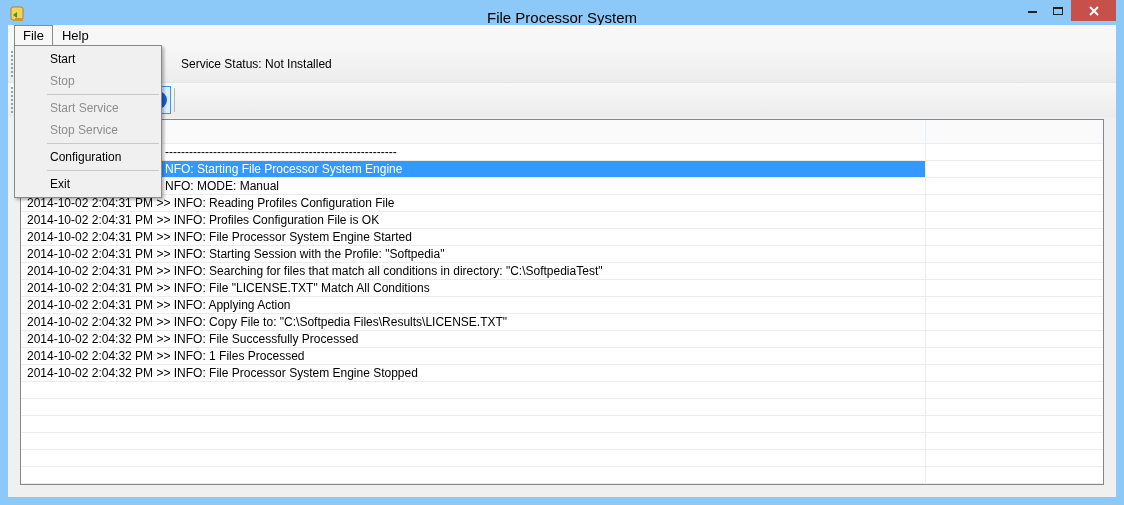 This screenshot has width=1124, height=505. Describe the element at coordinates (88, 59) in the screenshot. I see `menu-option: Start` at that location.